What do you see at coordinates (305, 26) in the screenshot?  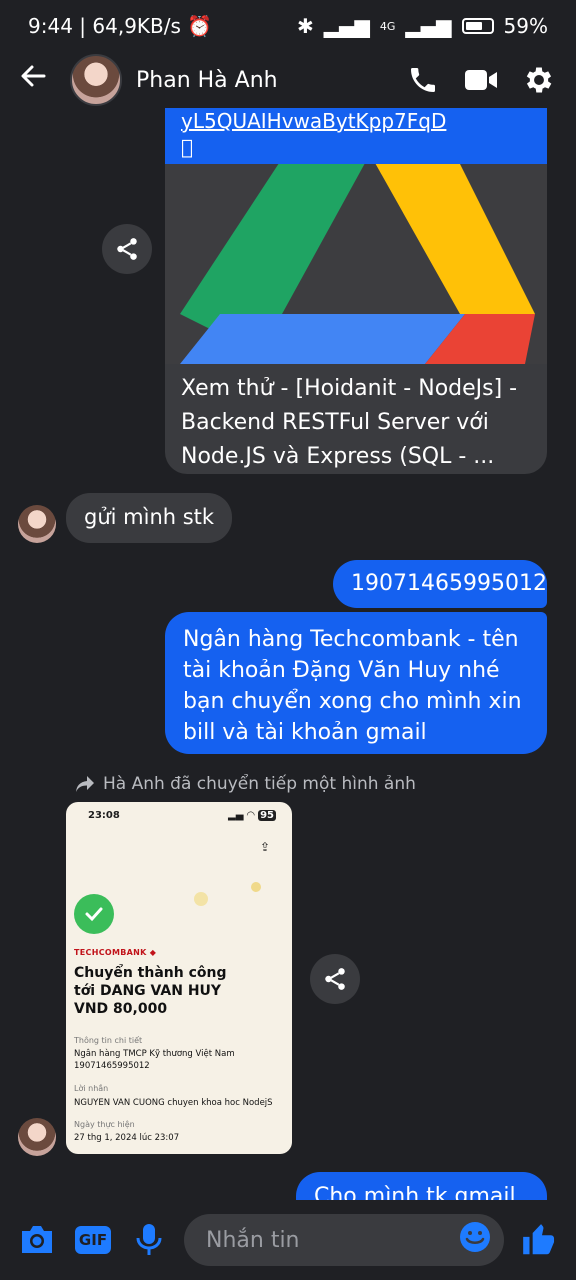 I see `bluetooth-icon: ✱` at bounding box center [305, 26].